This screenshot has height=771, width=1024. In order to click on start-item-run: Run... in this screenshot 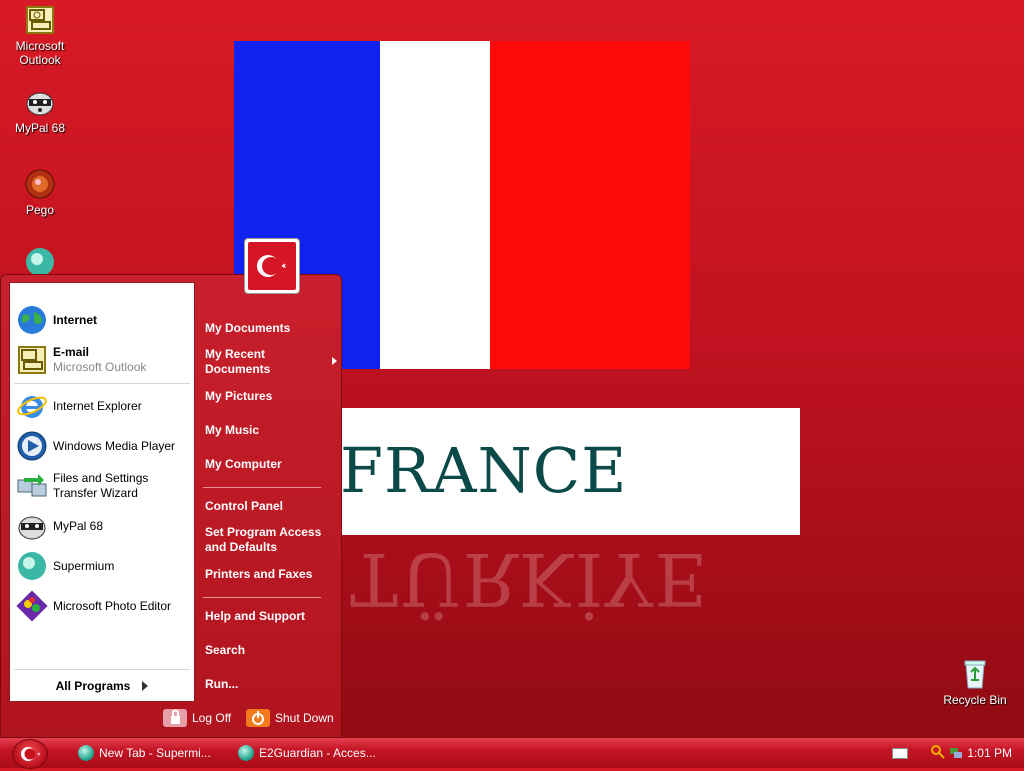, I will do `click(270, 684)`.